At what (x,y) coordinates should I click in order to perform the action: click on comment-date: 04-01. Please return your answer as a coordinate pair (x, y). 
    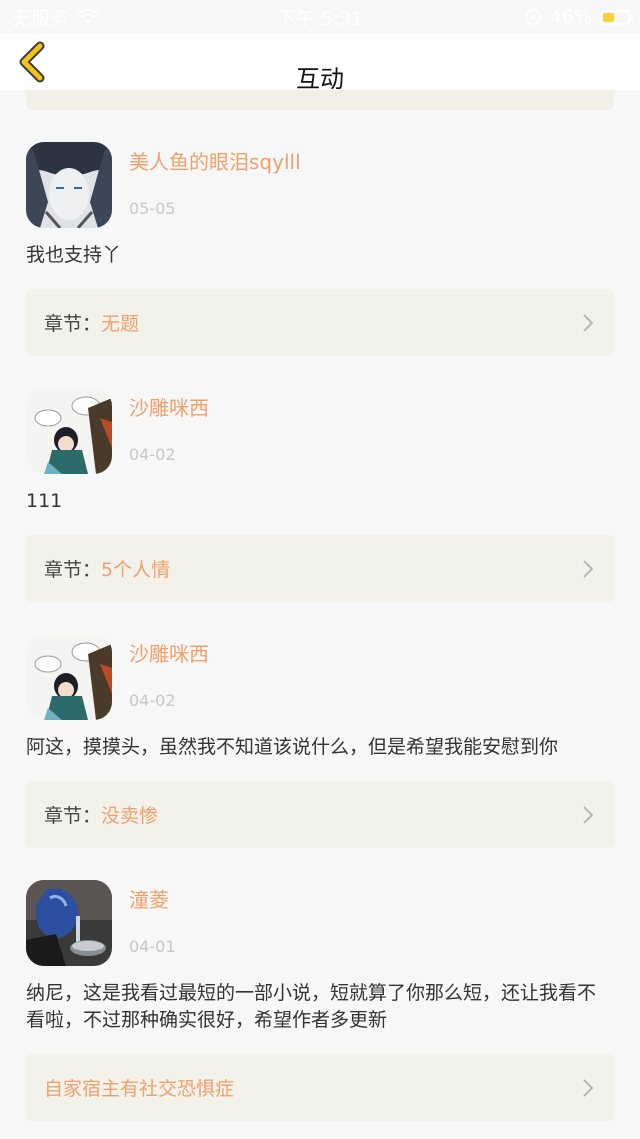
    Looking at the image, I should click on (152, 946).